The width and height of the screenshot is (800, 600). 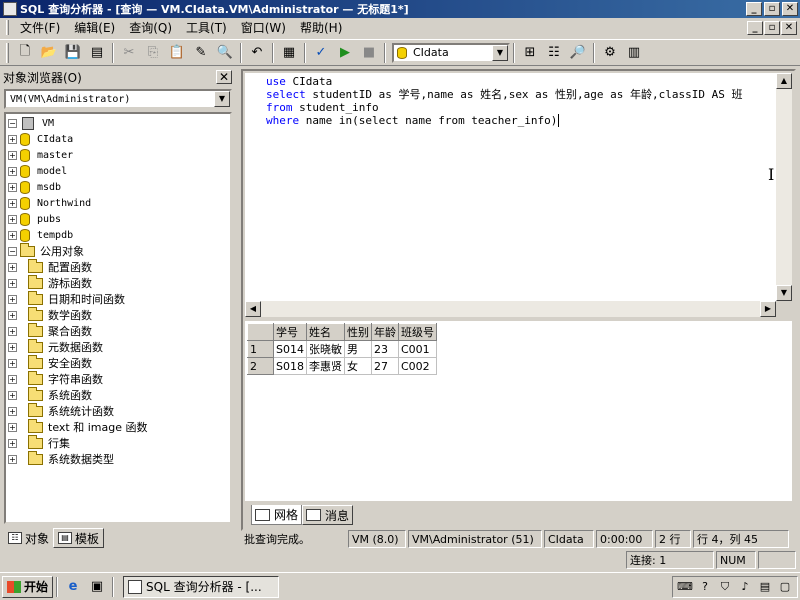 I want to click on table-cell: S018, so click(x=290, y=366).